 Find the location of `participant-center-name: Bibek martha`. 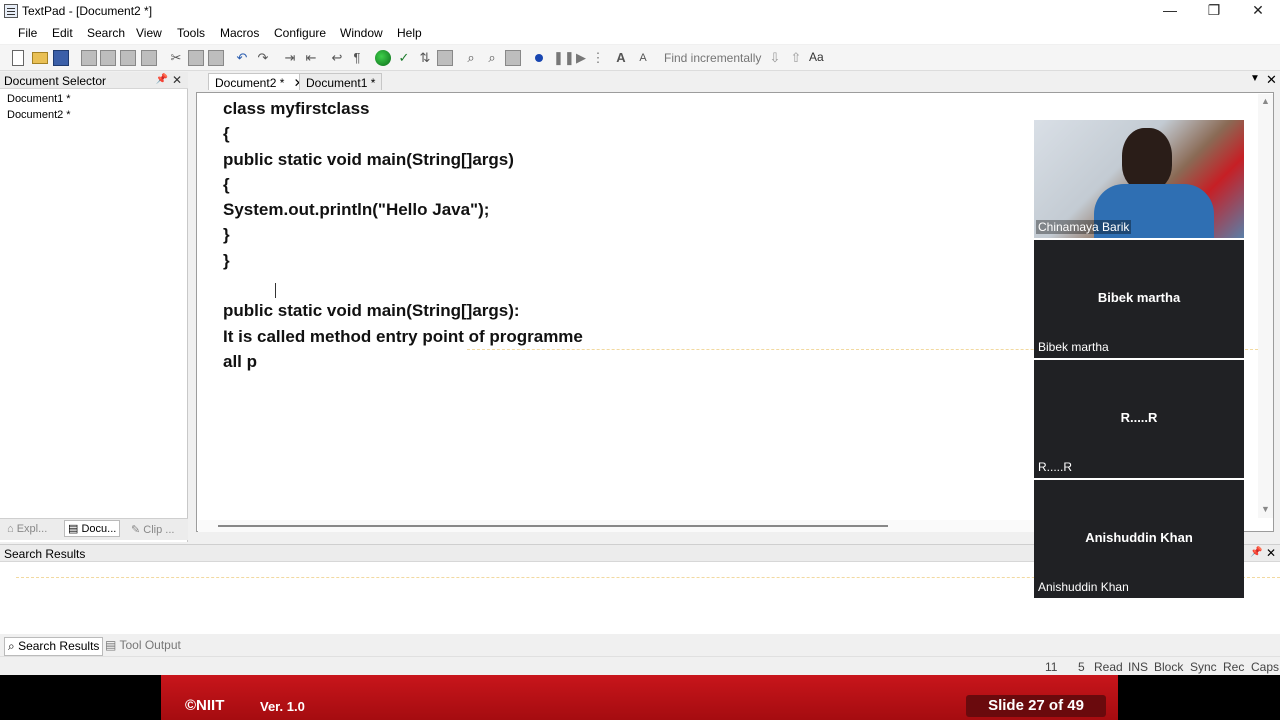

participant-center-name: Bibek martha is located at coordinates (1139, 297).